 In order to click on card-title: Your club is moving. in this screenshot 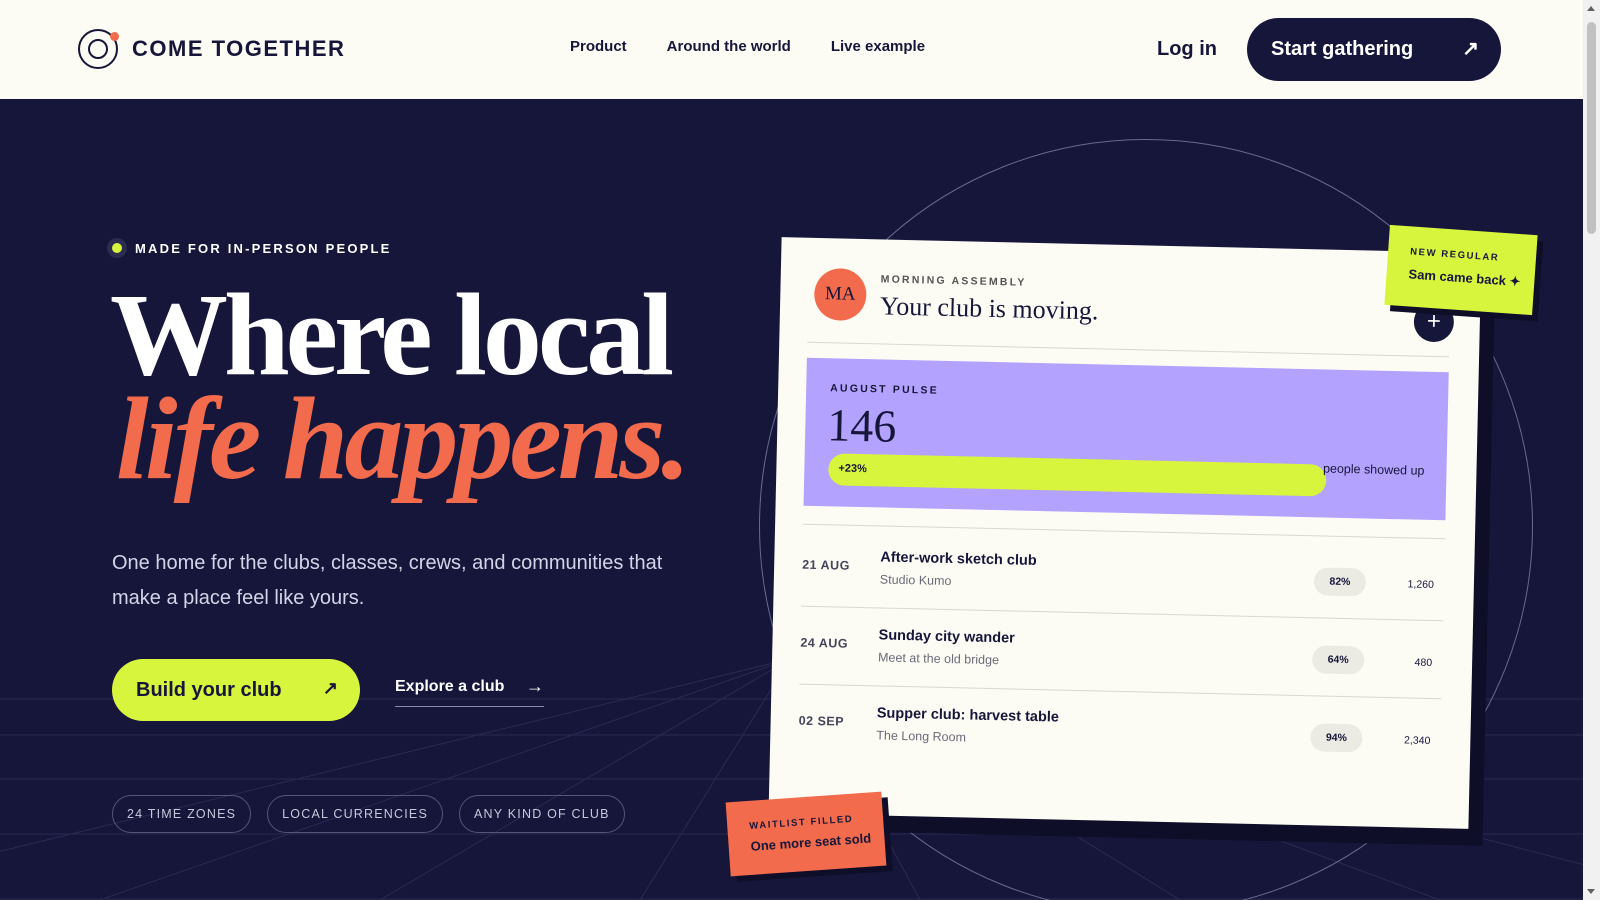, I will do `click(989, 308)`.